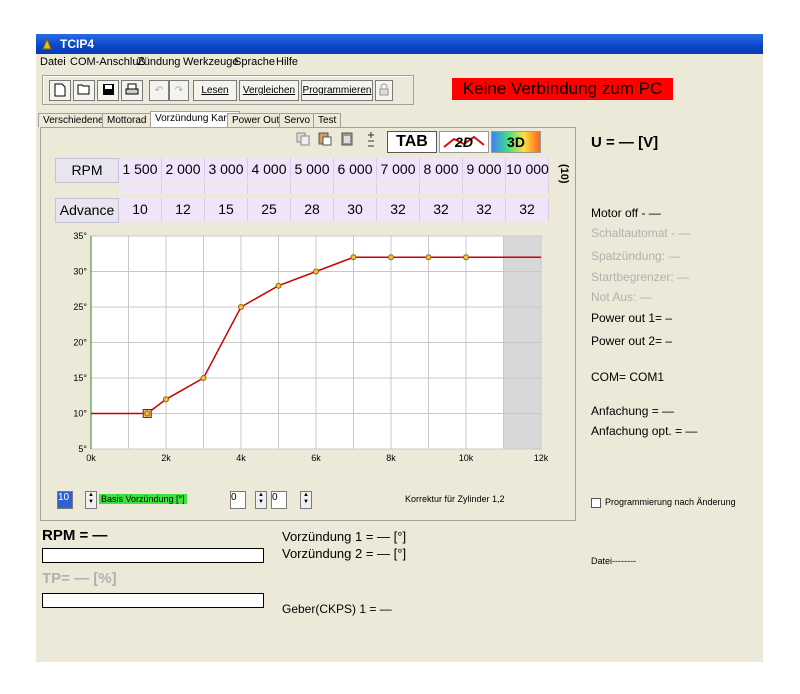 This screenshot has width=800, height=694. Describe the element at coordinates (53, 62) in the screenshot. I see `menu-datei: Datei` at that location.